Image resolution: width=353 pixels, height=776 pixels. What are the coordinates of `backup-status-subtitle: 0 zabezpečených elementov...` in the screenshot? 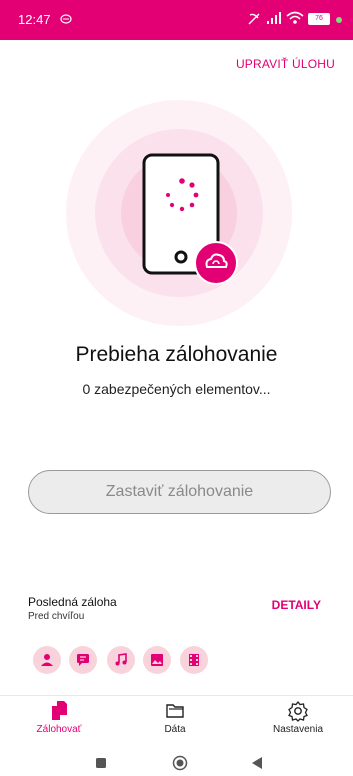 It's located at (176, 389).